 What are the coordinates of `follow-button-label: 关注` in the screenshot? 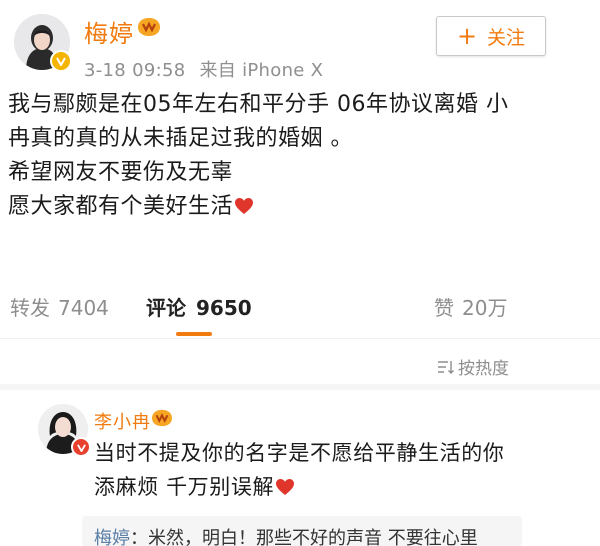 It's located at (506, 37).